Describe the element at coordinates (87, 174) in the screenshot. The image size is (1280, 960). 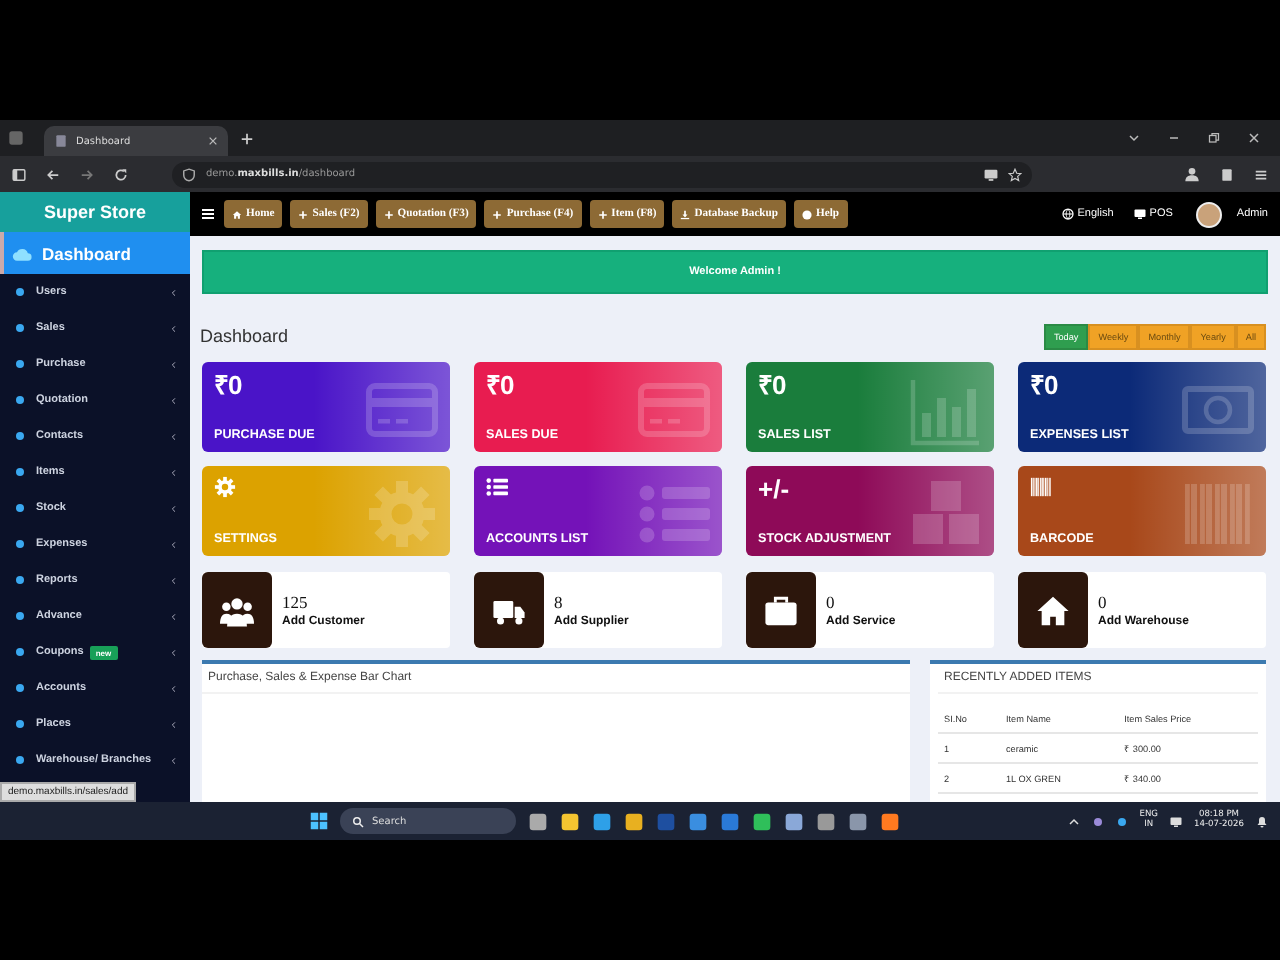
I see `forward-icon` at that location.